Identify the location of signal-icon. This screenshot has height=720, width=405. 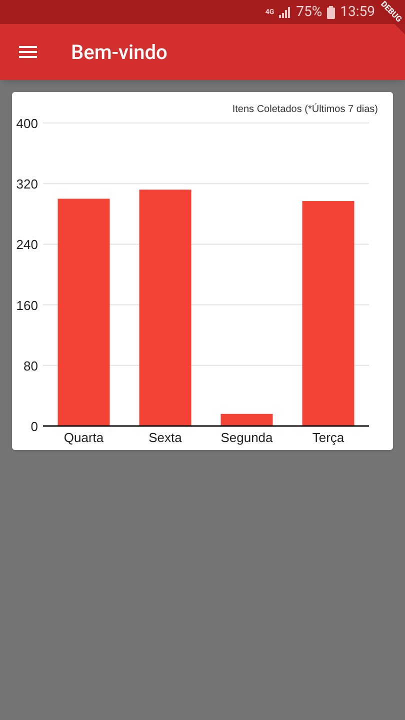
(285, 12).